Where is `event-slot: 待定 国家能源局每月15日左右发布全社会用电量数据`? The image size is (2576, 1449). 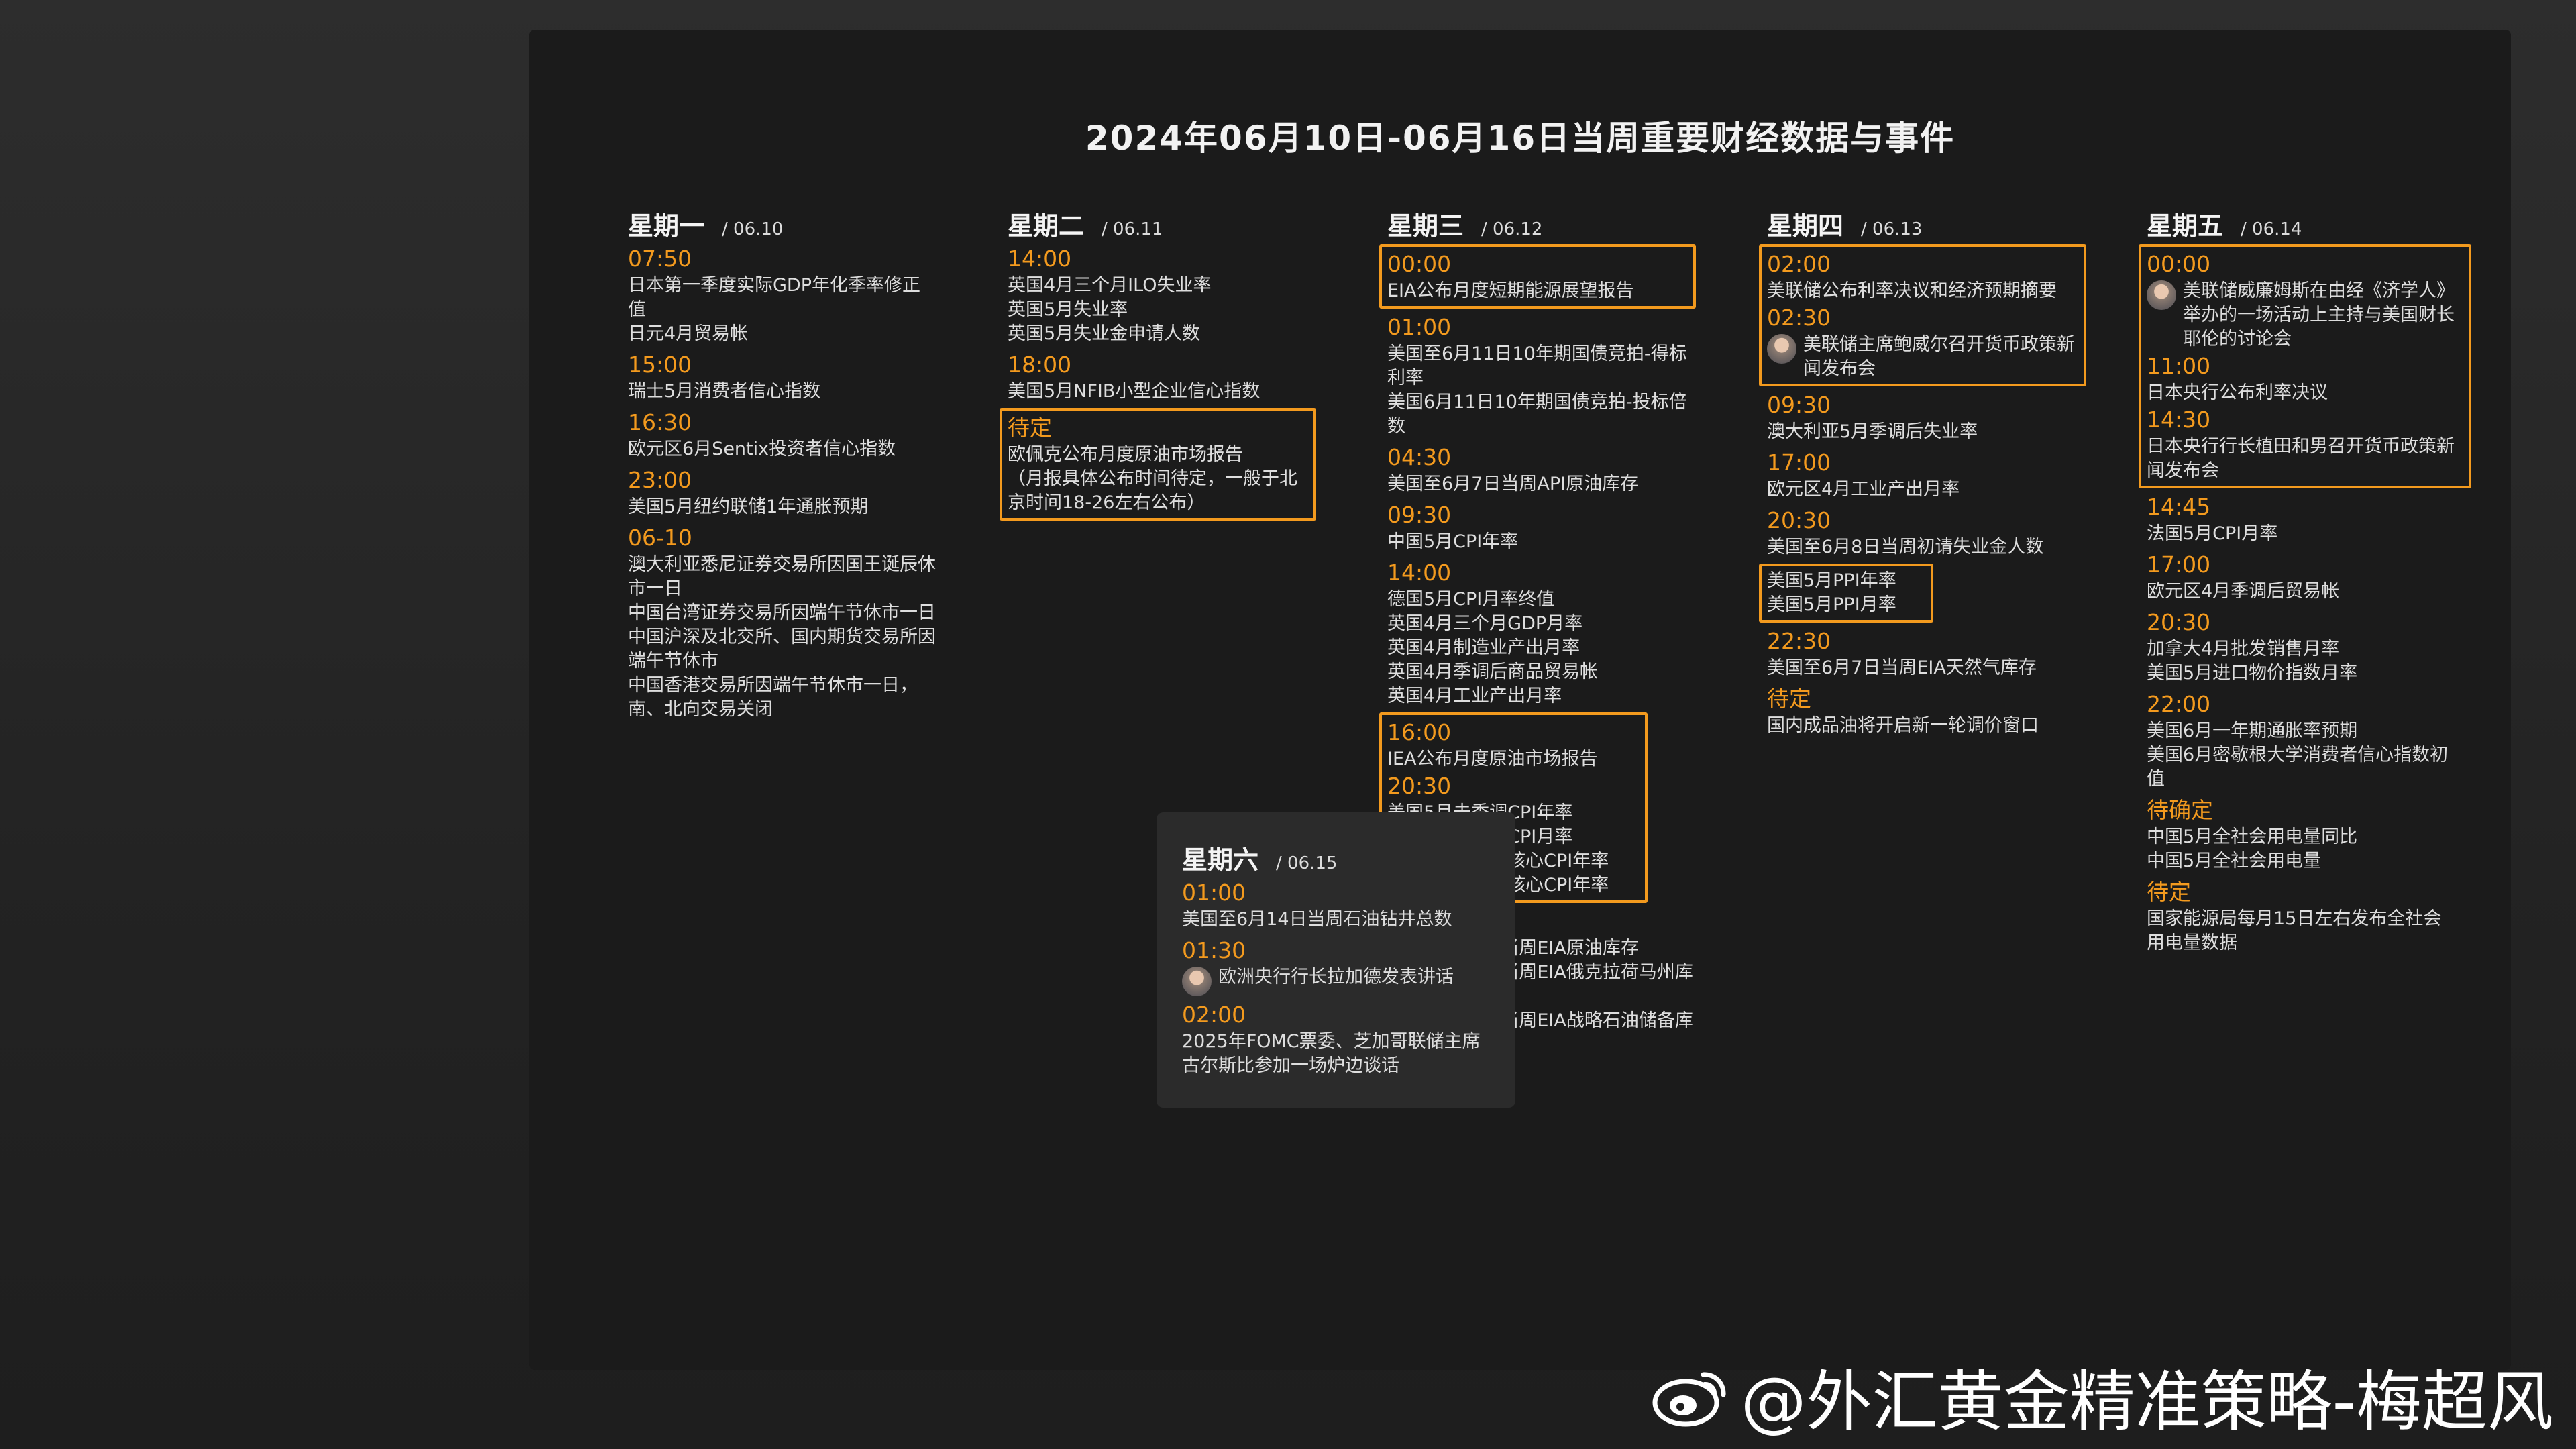
event-slot: 待定 国家能源局每月15日左右发布全社会用电量数据 is located at coordinates (2301, 916).